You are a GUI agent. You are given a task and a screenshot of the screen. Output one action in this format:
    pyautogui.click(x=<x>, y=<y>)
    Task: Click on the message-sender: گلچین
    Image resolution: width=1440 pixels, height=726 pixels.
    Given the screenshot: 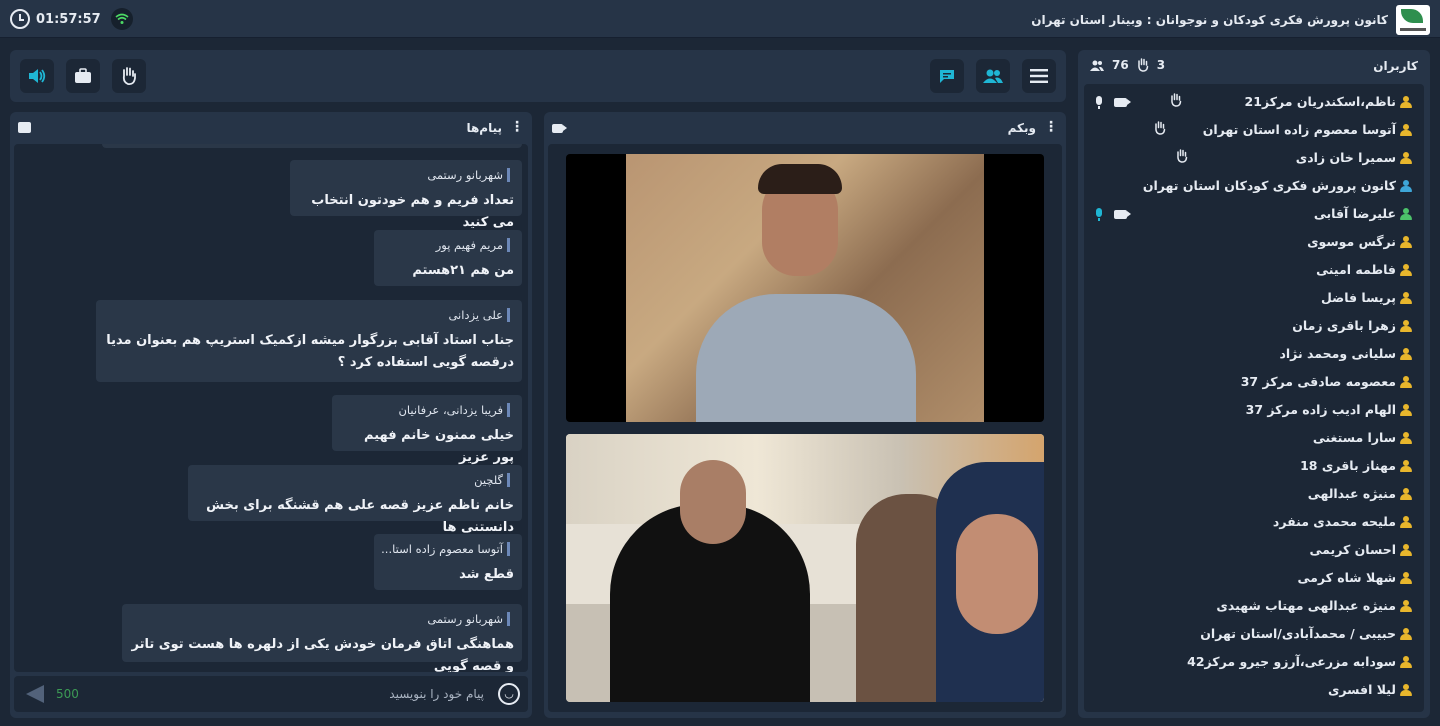 What is the action you would take?
    pyautogui.click(x=492, y=480)
    